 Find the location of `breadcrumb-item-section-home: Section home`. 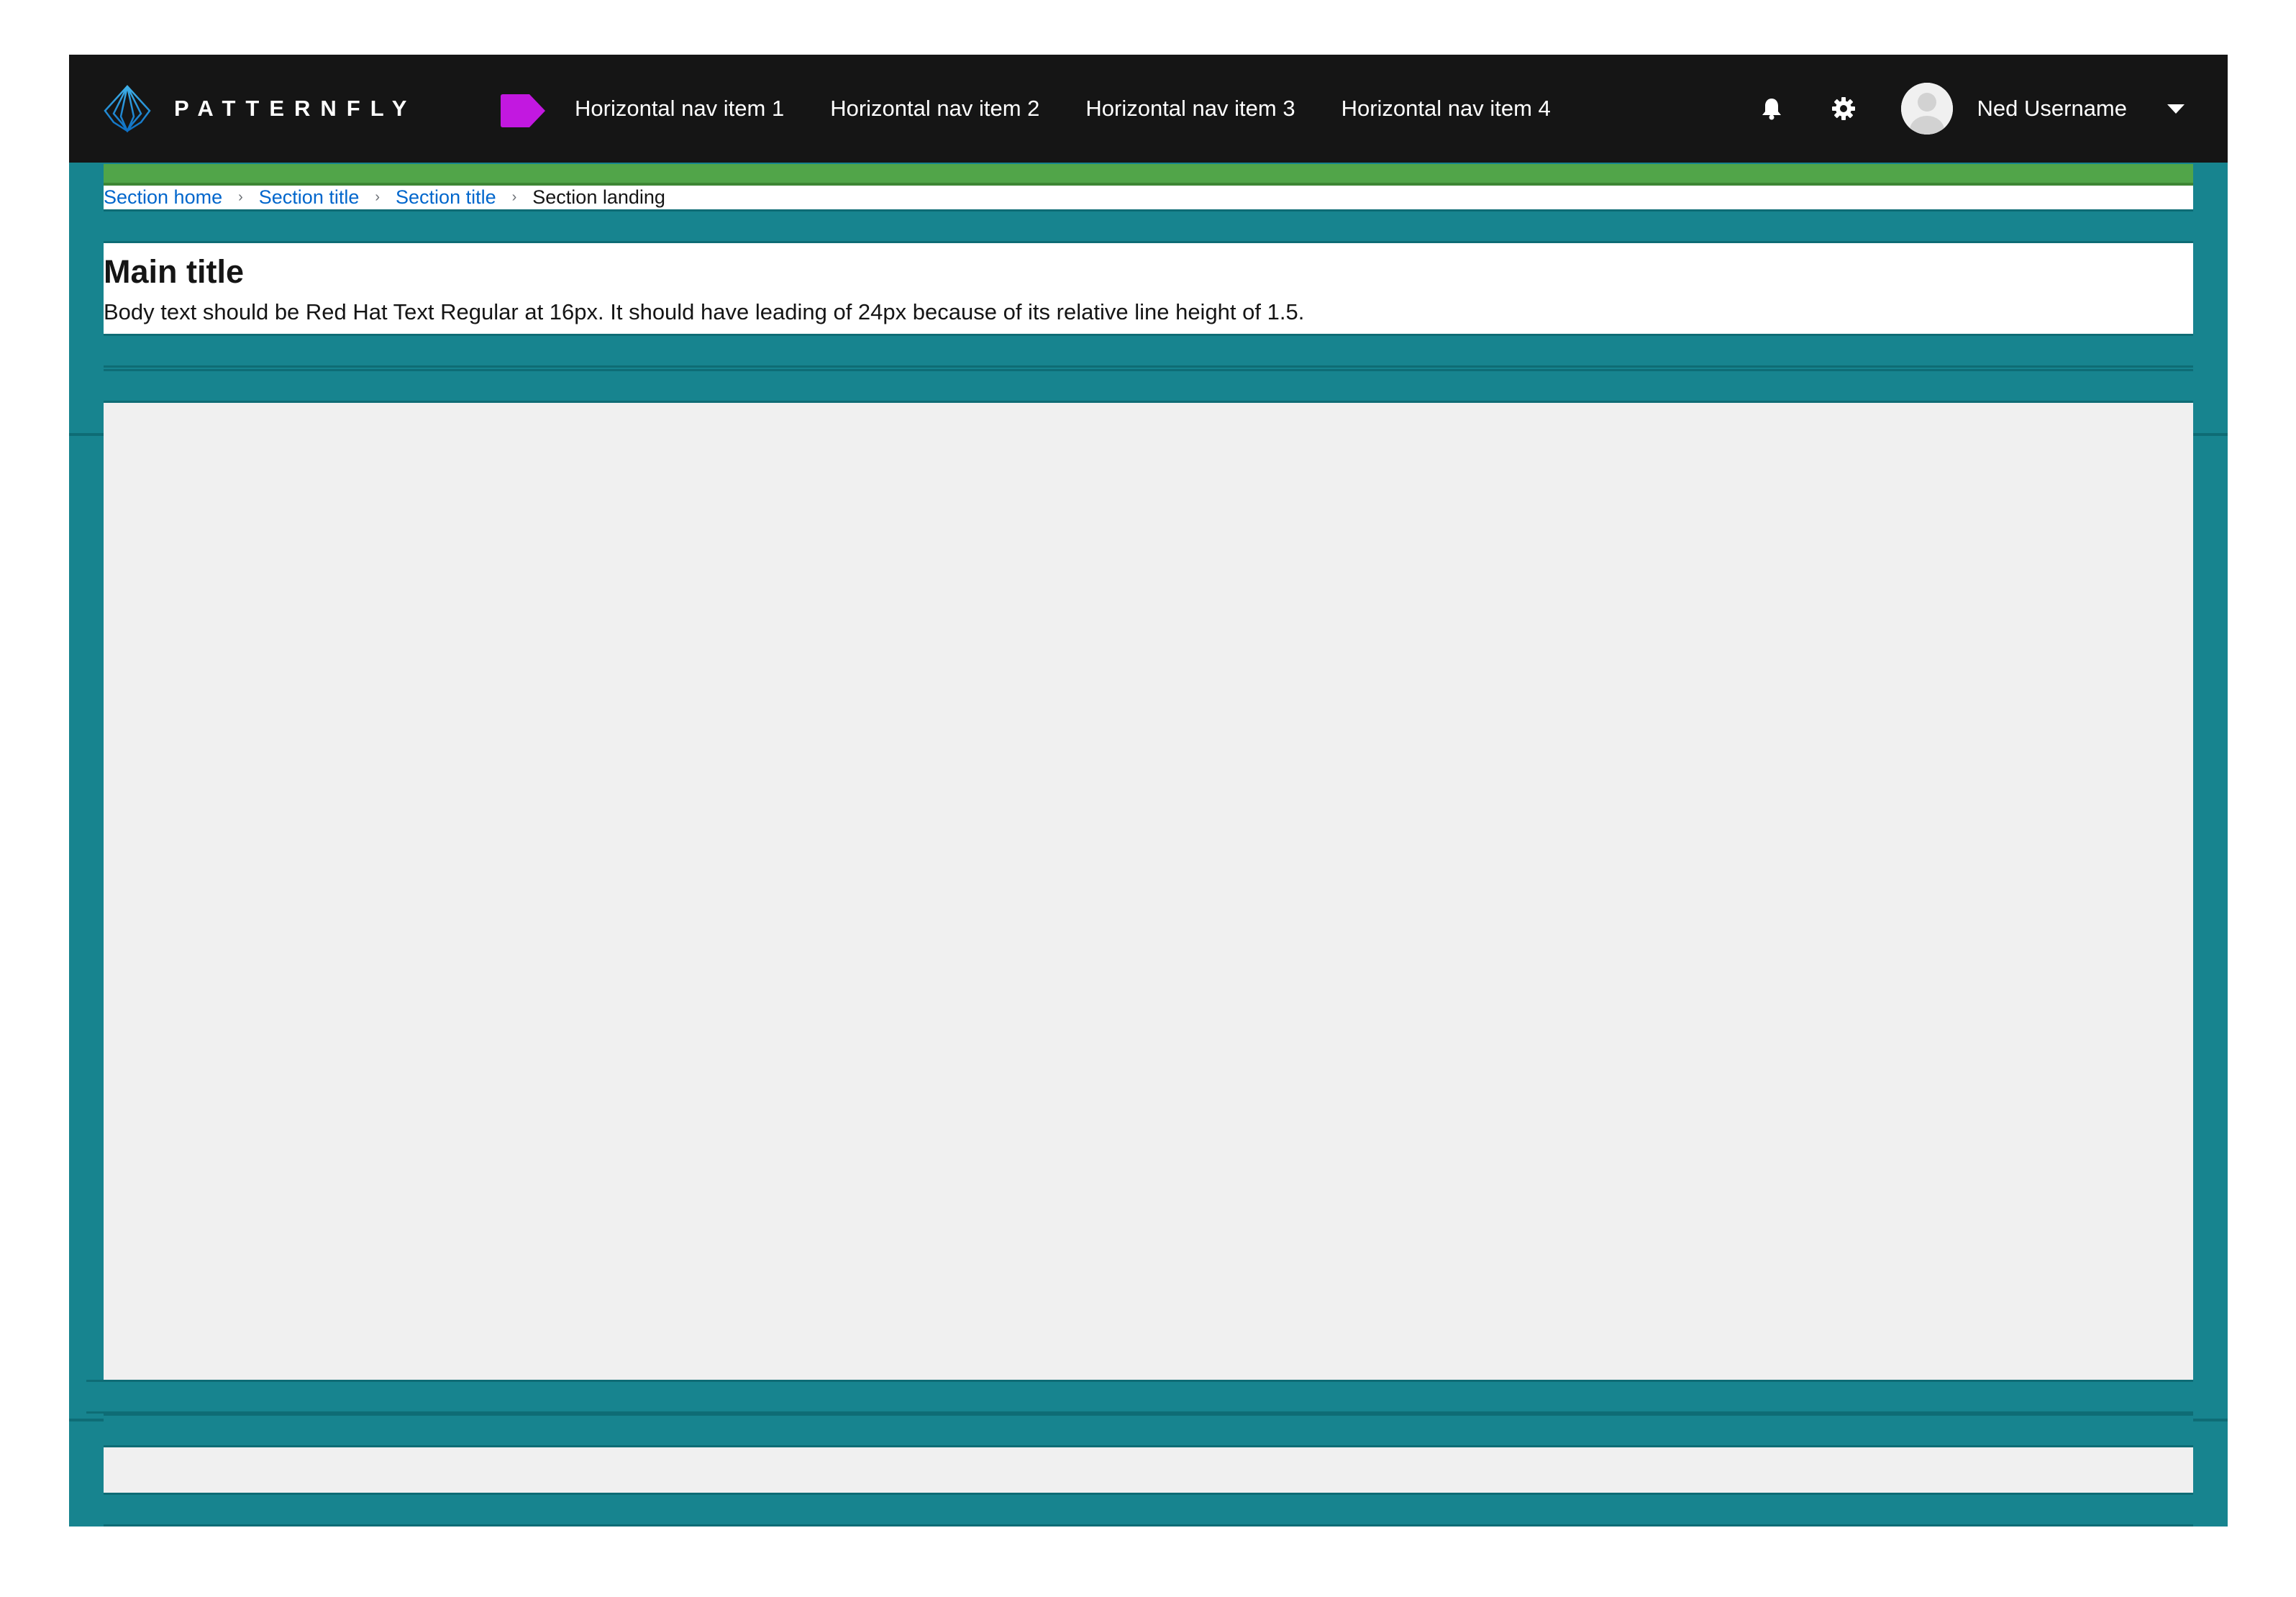

breadcrumb-item-section-home: Section home is located at coordinates (163, 198).